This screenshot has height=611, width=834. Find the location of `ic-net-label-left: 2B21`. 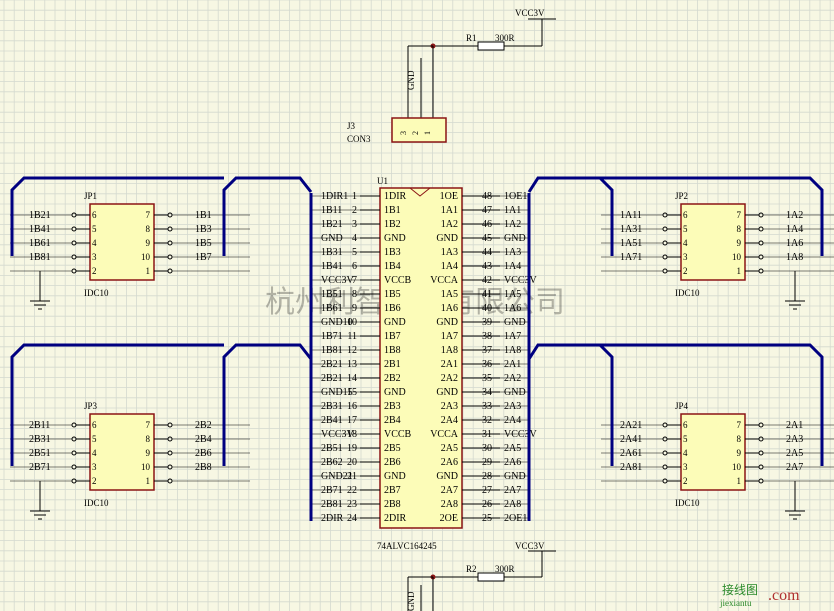

ic-net-label-left: 2B21 is located at coordinates (332, 364).